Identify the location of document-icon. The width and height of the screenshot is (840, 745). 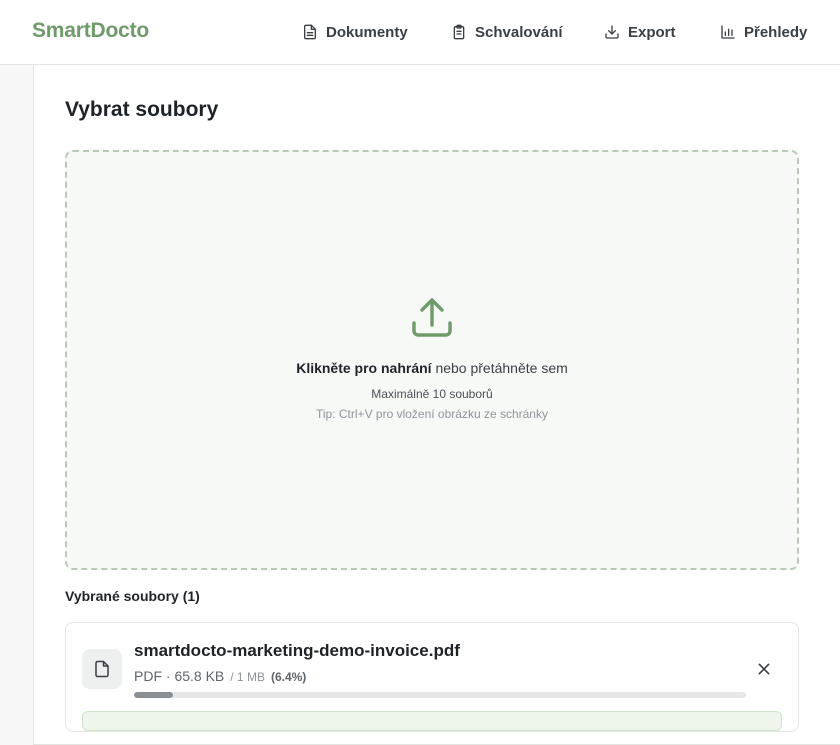
(310, 32).